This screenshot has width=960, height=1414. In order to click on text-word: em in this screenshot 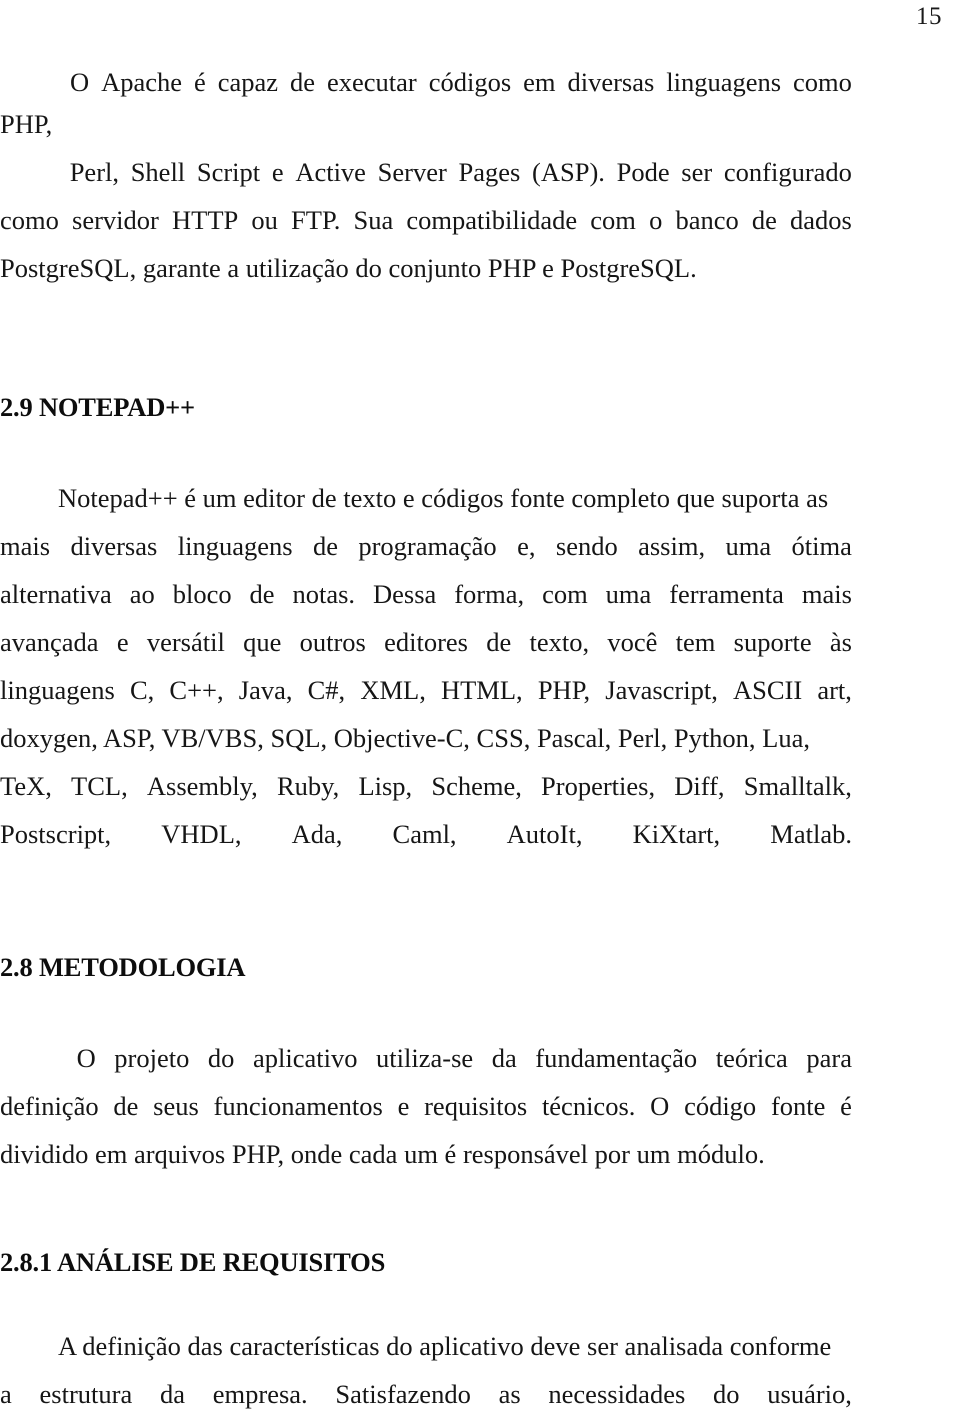, I will do `click(539, 82)`.